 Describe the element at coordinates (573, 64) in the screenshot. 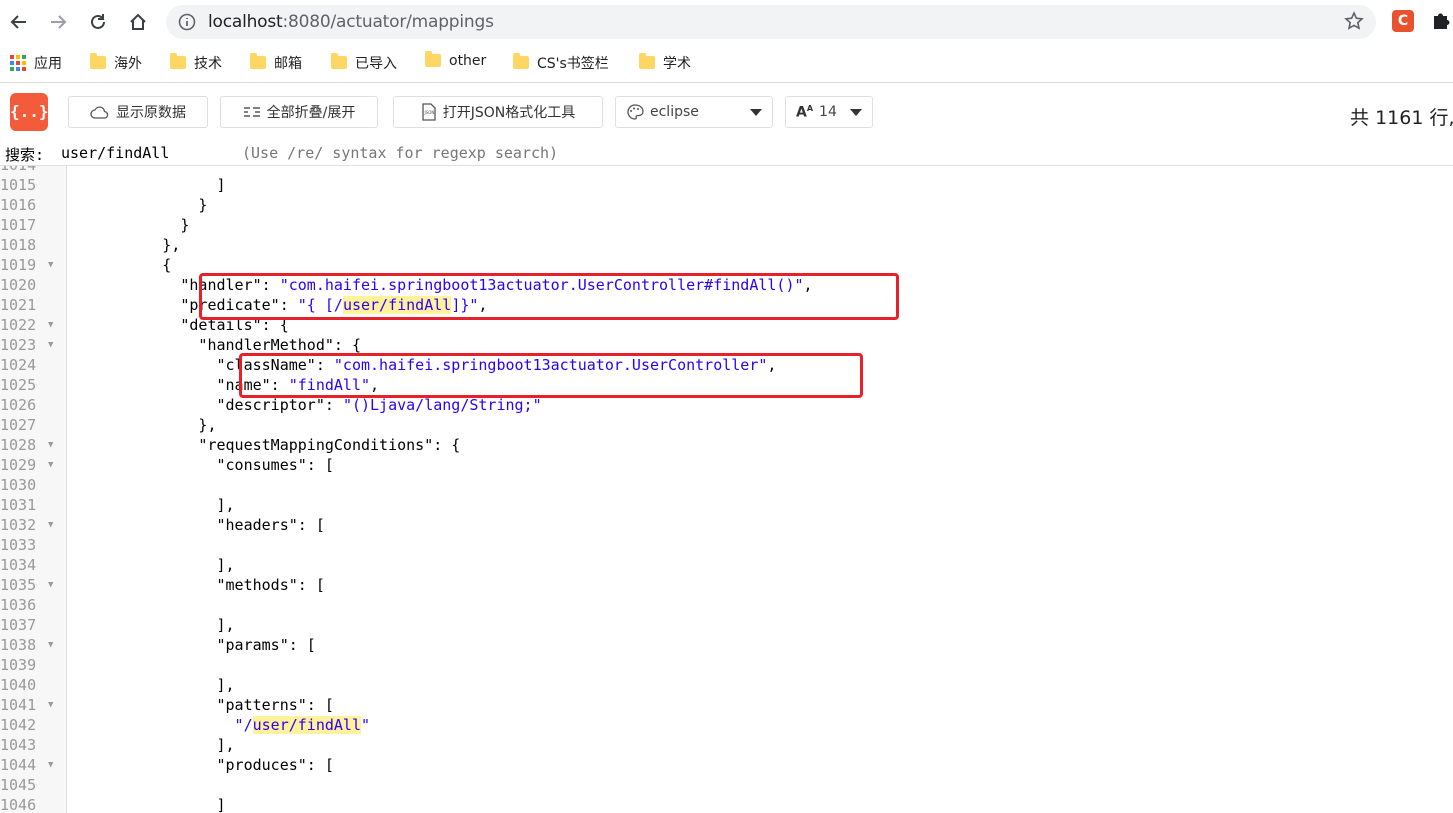

I see `bookmark-label: CS's书签栏` at that location.